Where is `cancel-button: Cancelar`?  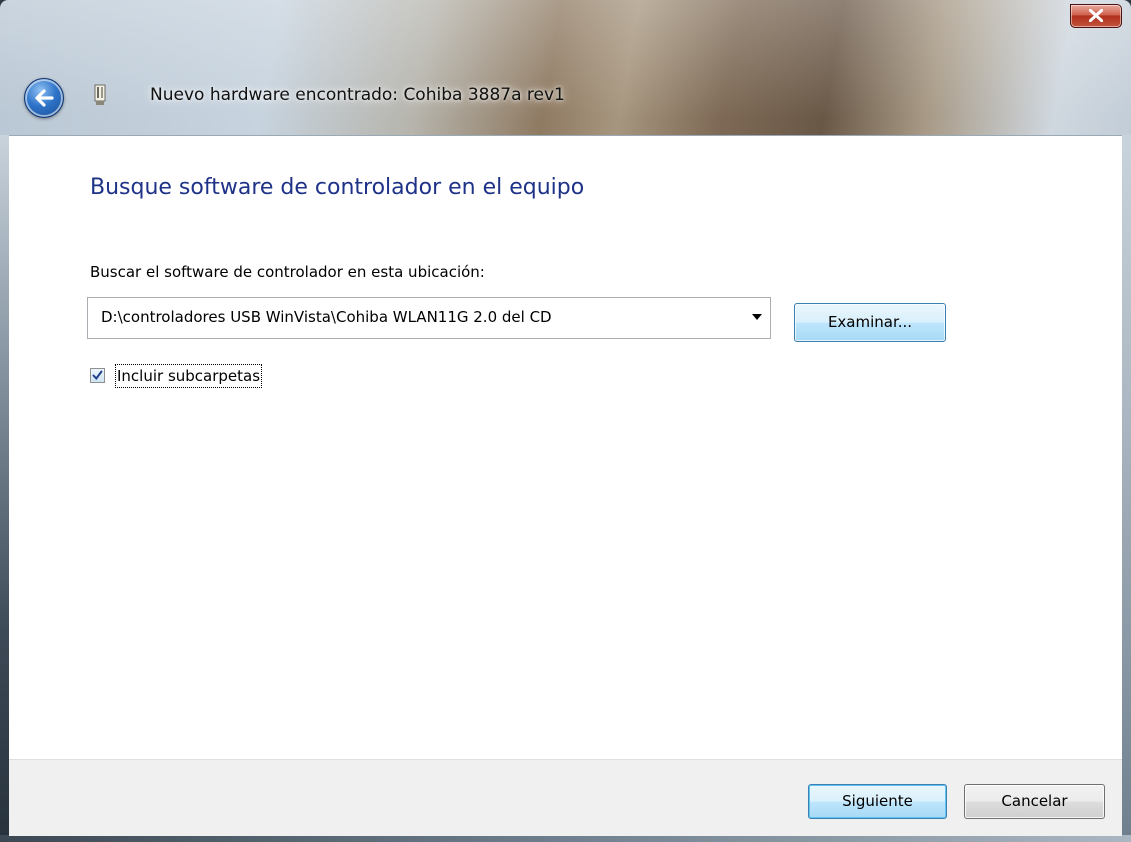
cancel-button: Cancelar is located at coordinates (1034, 801).